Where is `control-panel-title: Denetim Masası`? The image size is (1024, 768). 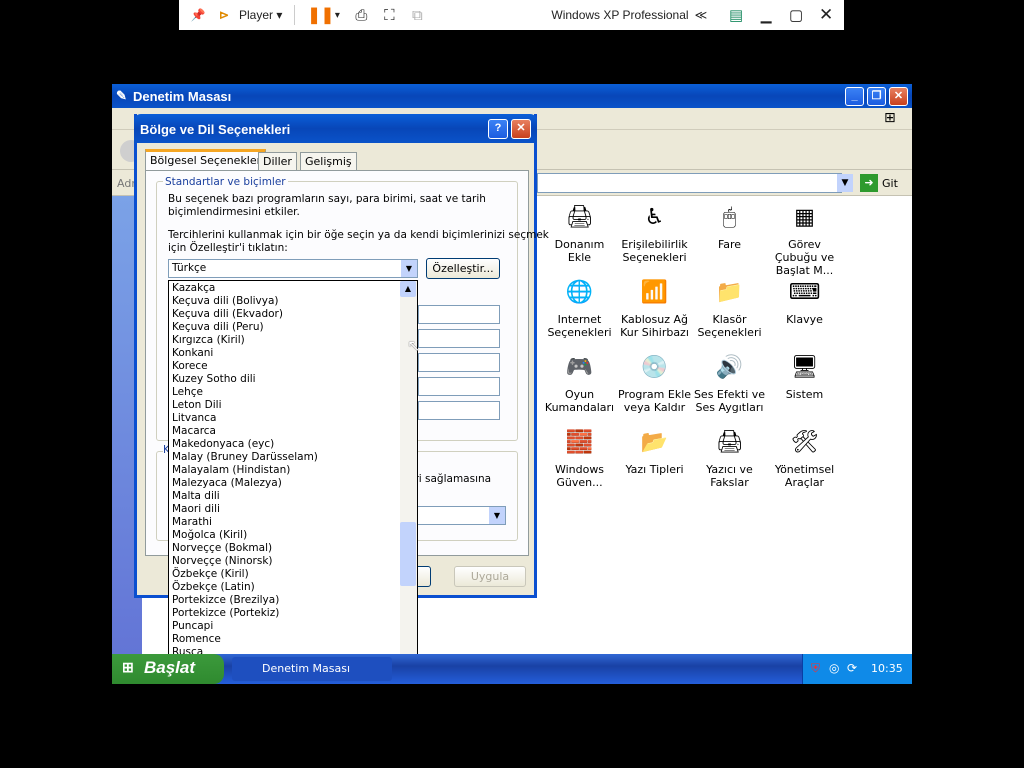
control-panel-title: Denetim Masası is located at coordinates (182, 96).